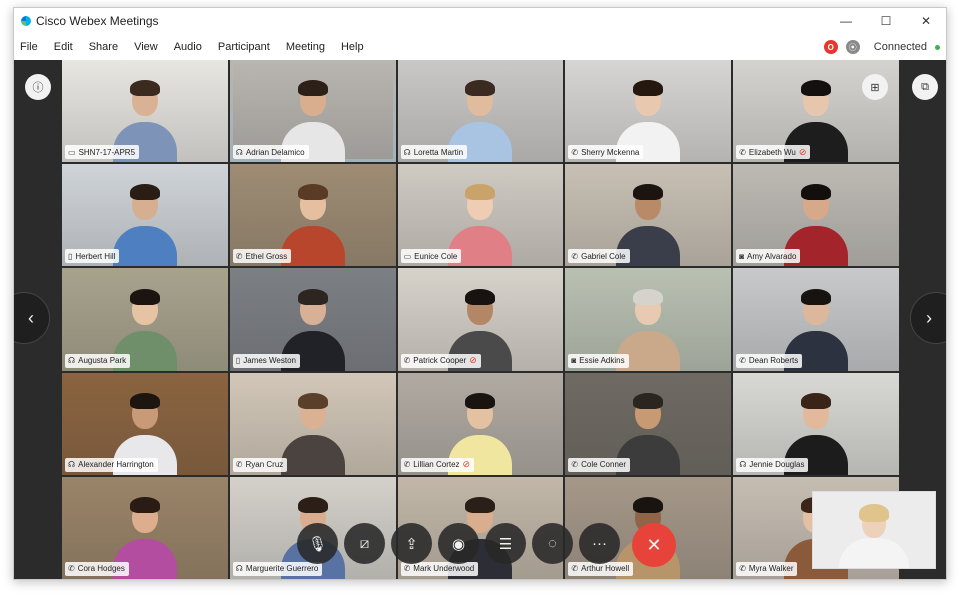 The image size is (960, 600). What do you see at coordinates (38, 87) in the screenshot?
I see `meeting-info-button: ⓘ` at bounding box center [38, 87].